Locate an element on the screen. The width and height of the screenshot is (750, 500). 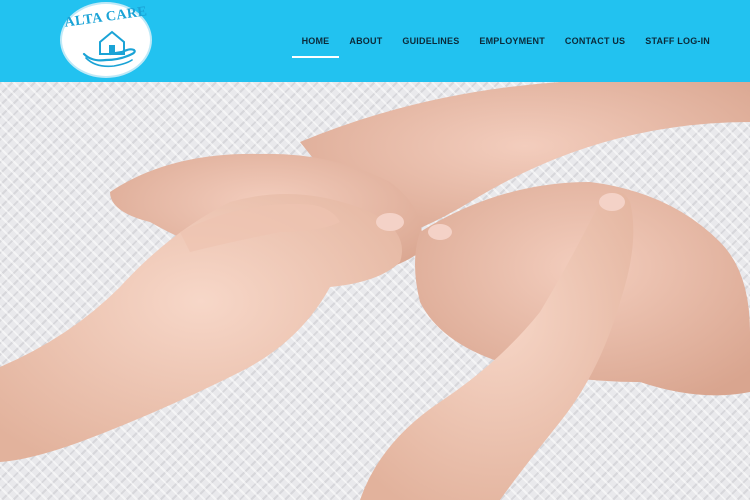
nav-home: HOME is located at coordinates (315, 41).